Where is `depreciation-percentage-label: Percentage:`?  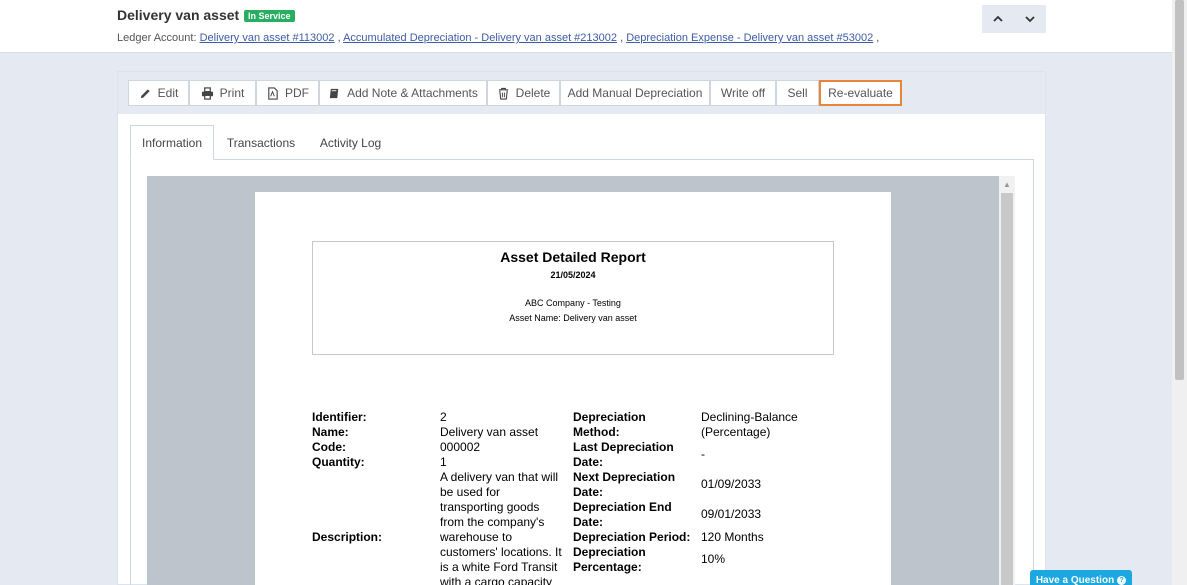 depreciation-percentage-label: Percentage: is located at coordinates (607, 567).